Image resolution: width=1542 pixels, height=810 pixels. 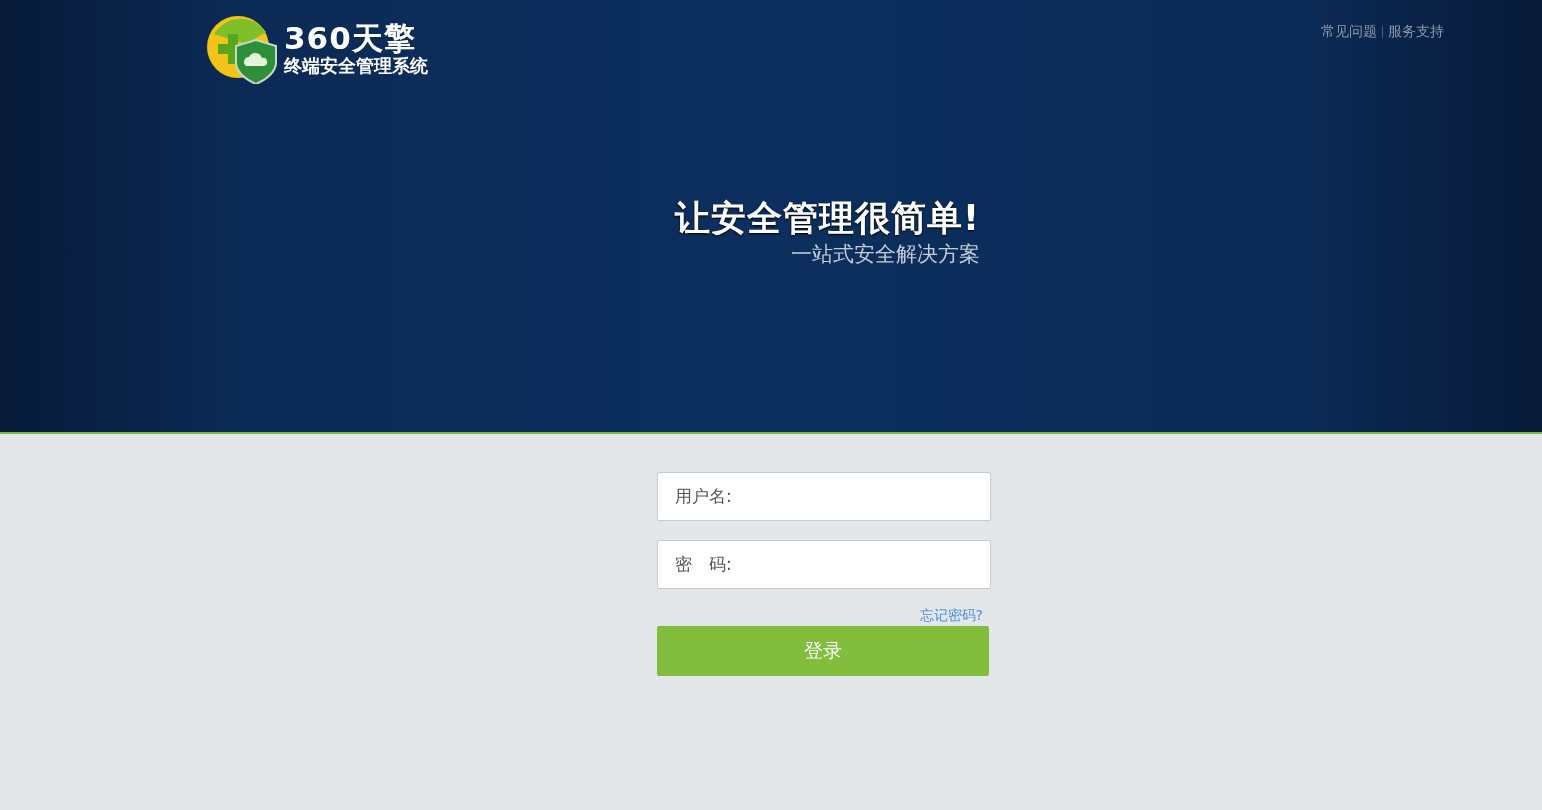 I want to click on input-field: 用户名:, so click(x=824, y=496).